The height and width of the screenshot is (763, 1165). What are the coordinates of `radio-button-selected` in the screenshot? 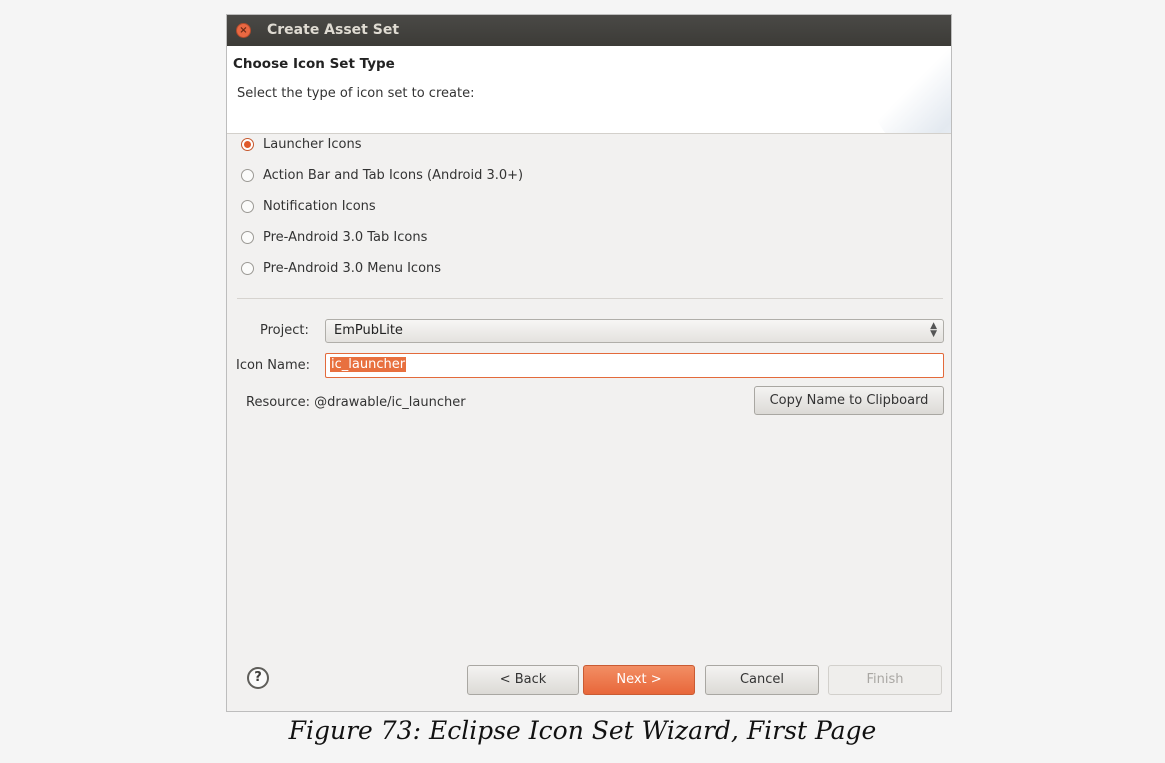 It's located at (247, 144).